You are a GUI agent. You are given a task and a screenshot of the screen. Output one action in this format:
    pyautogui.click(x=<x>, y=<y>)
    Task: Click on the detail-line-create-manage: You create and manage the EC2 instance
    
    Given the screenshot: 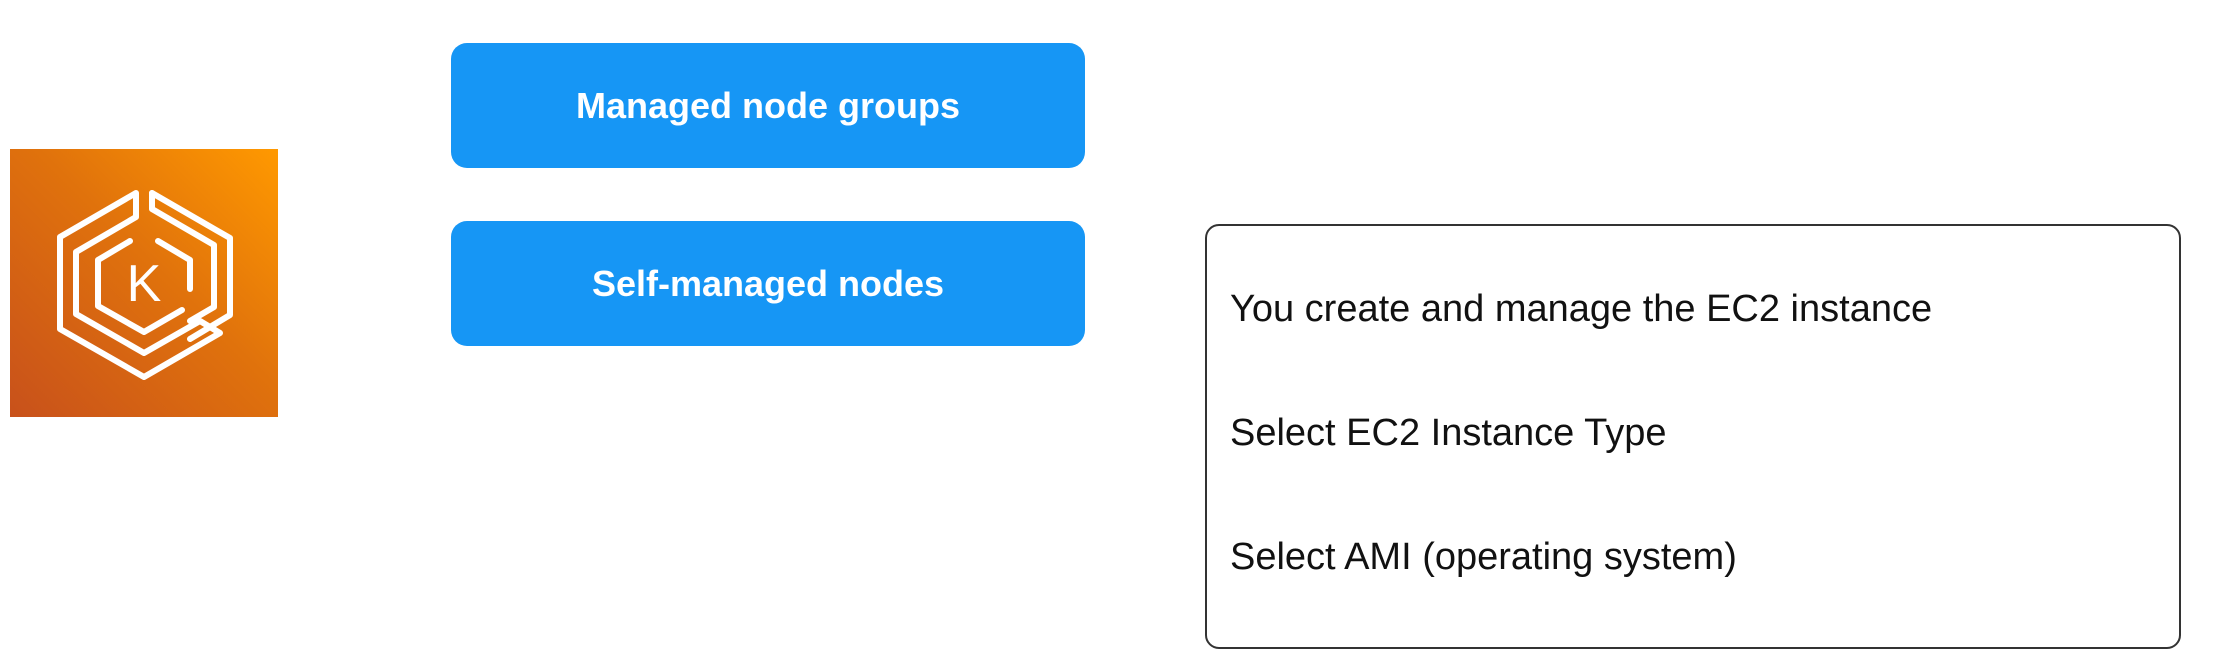 What is the action you would take?
    pyautogui.click(x=1581, y=309)
    